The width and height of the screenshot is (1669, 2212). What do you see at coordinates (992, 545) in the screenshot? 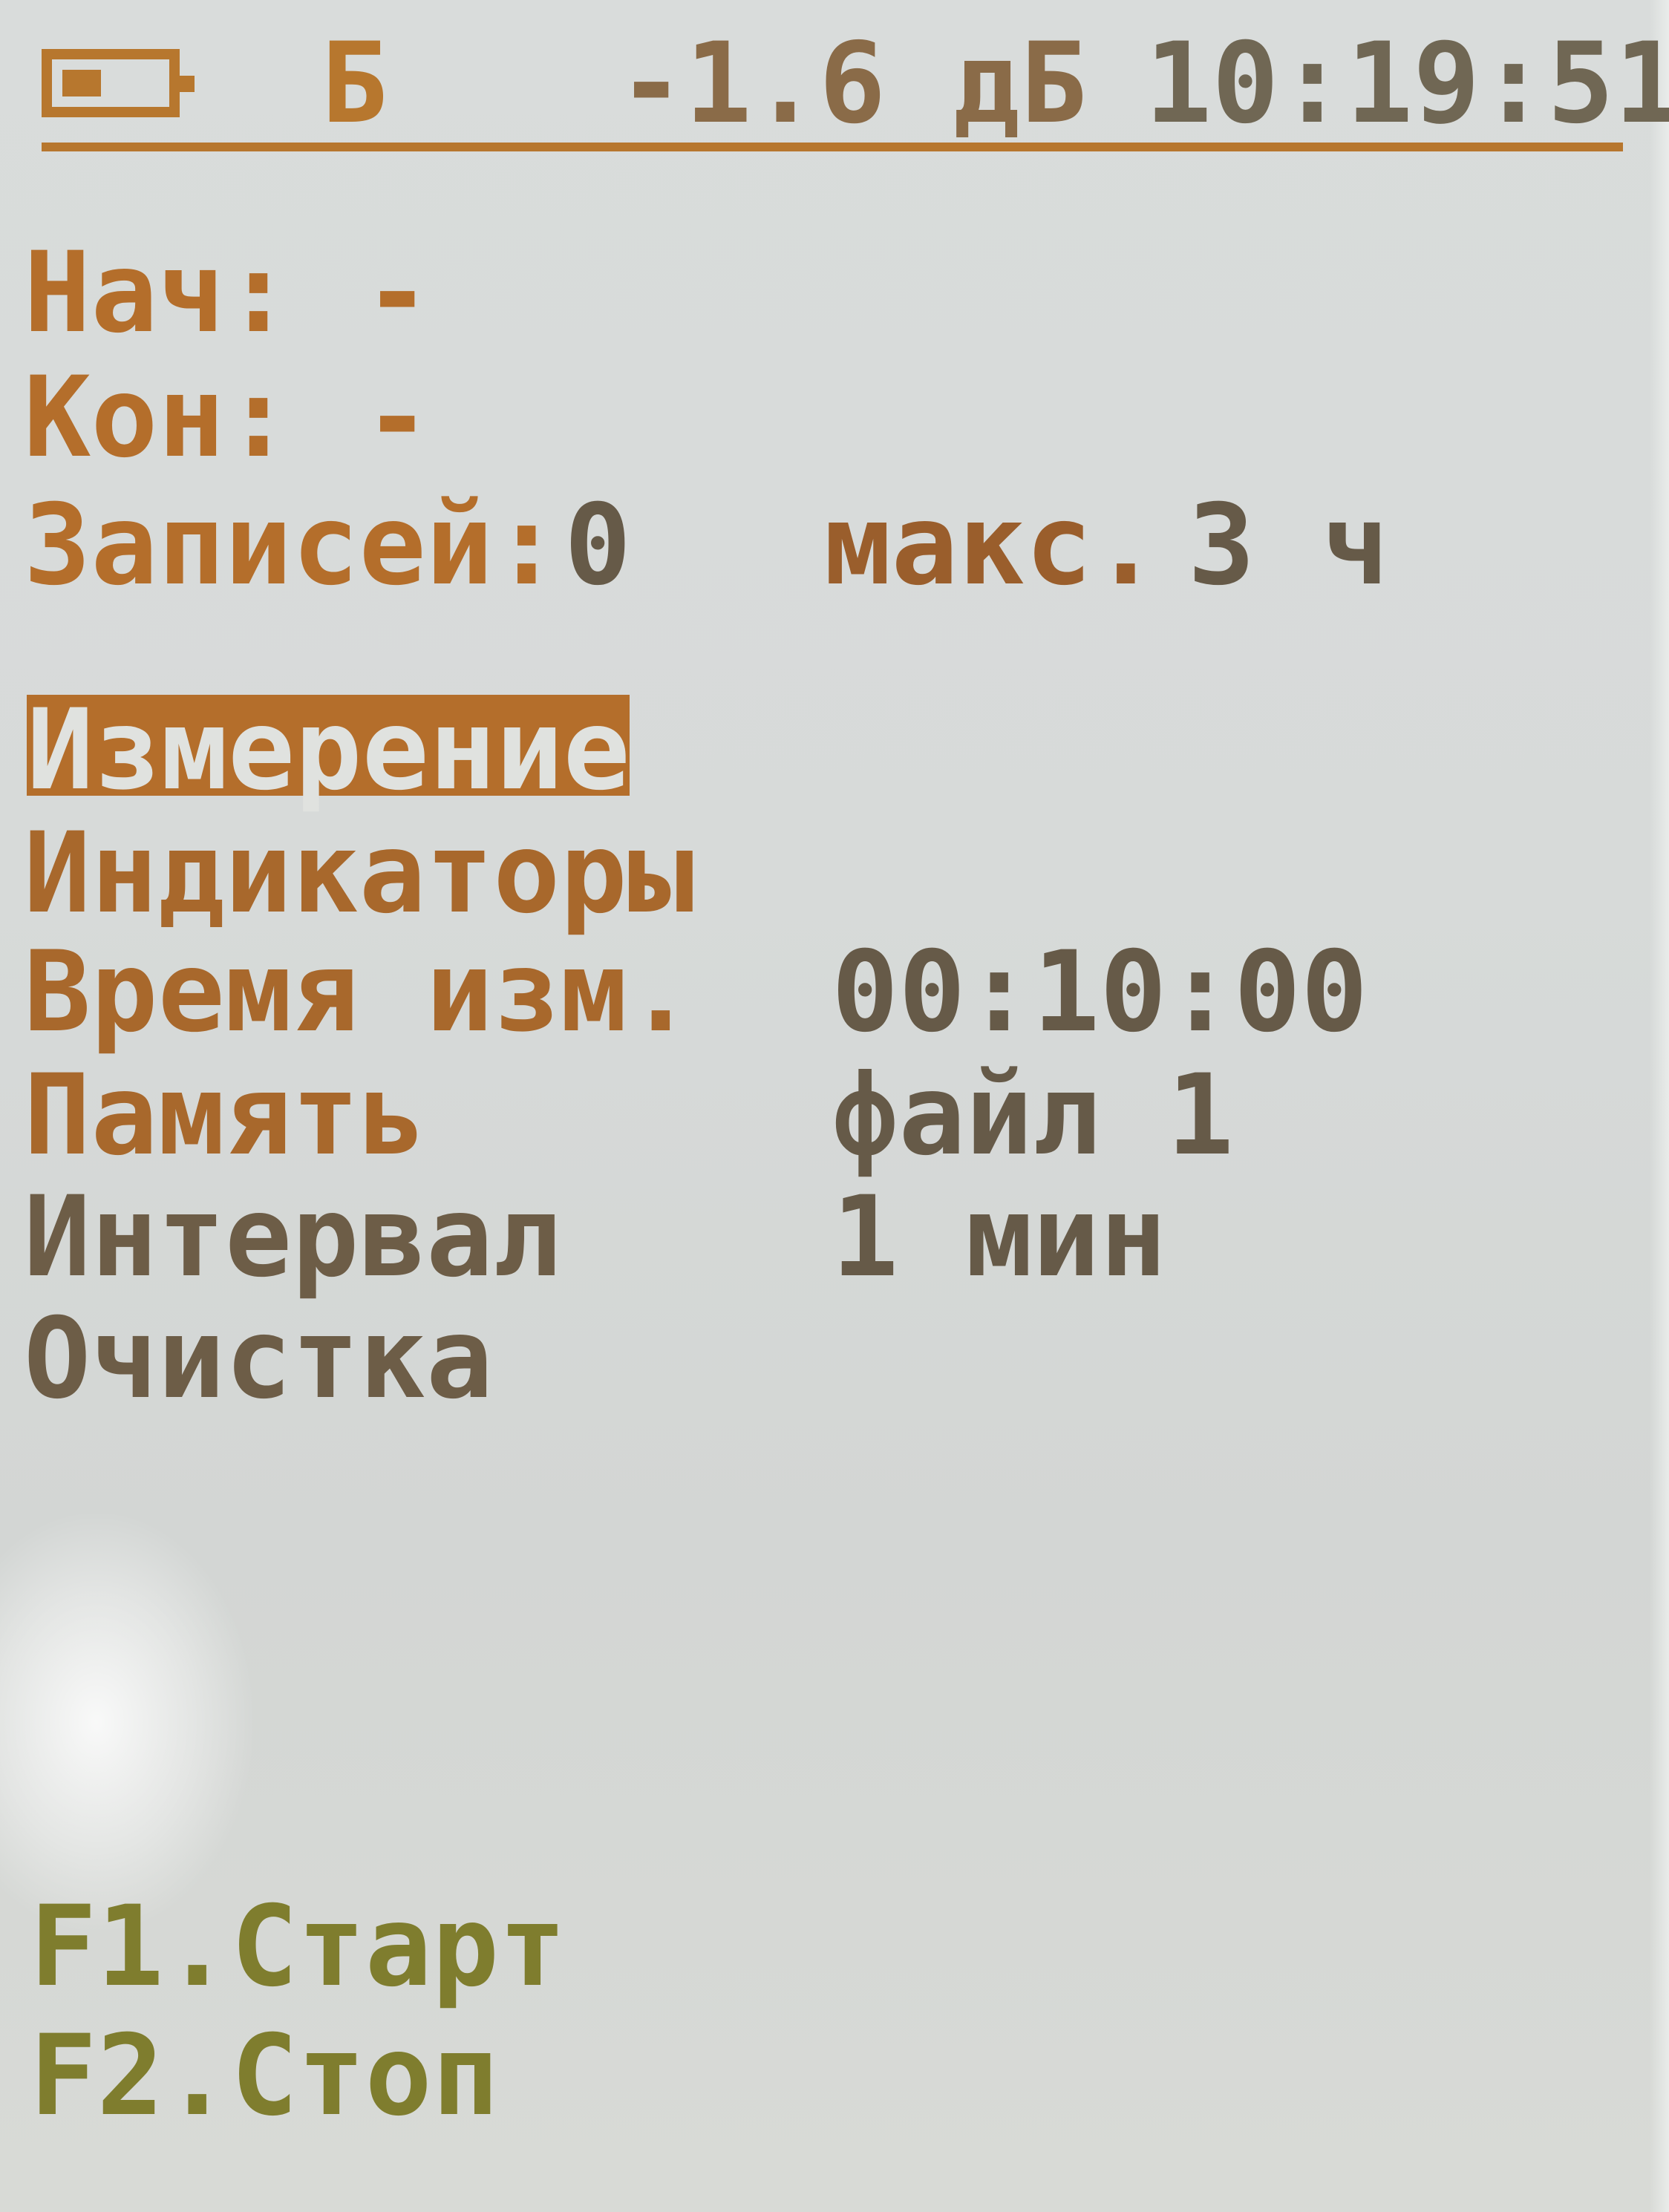
I see `max-label: макс.` at bounding box center [992, 545].